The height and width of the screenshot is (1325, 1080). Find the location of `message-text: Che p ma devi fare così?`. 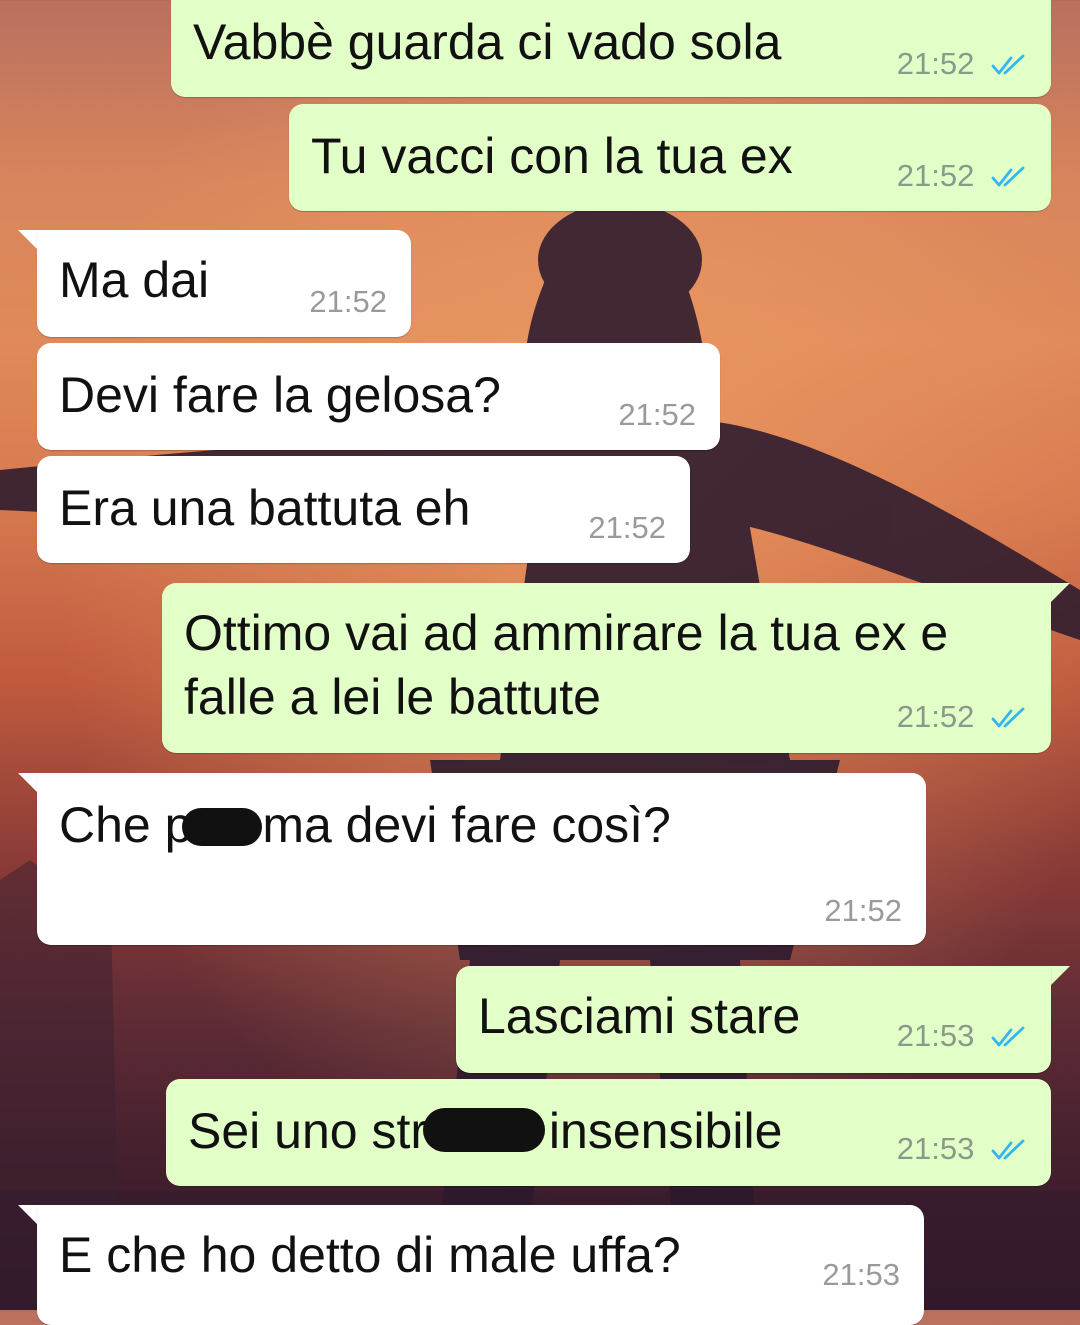

message-text: Che p ma devi fare così? is located at coordinates (365, 825).